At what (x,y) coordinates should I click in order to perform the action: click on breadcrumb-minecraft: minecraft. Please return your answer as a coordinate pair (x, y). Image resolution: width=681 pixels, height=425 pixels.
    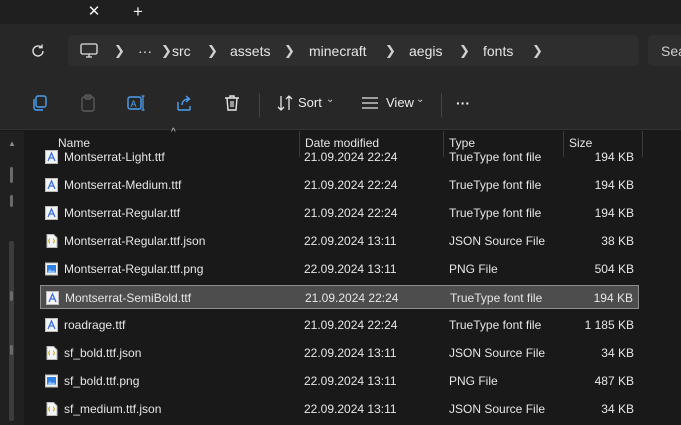
    Looking at the image, I should click on (338, 51).